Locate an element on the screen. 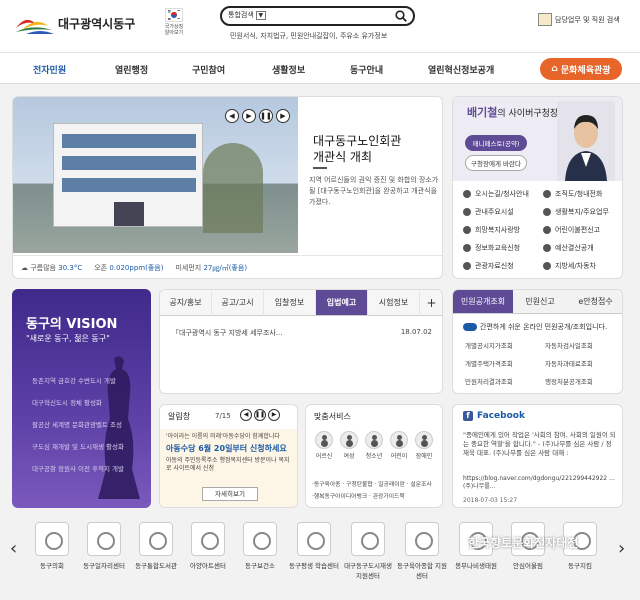  vision-item: 대구혁신도시 정체 활성화 is located at coordinates (67, 403).